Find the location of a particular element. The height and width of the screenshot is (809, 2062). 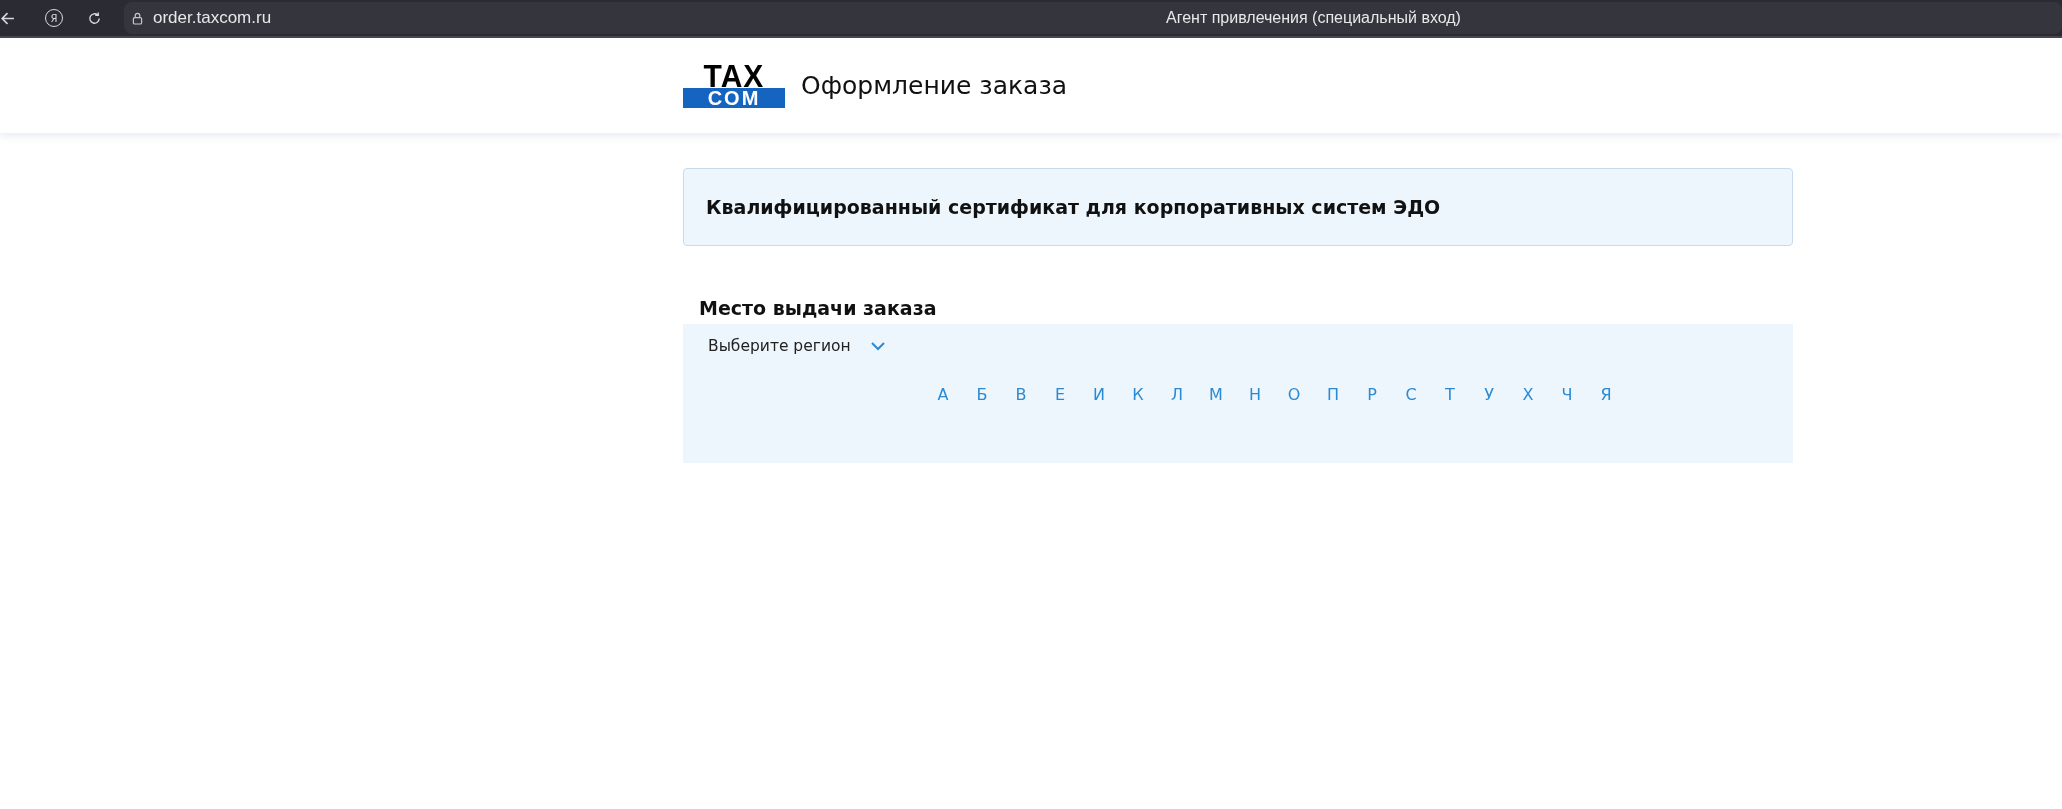

logo: TAX COM is located at coordinates (734, 85).